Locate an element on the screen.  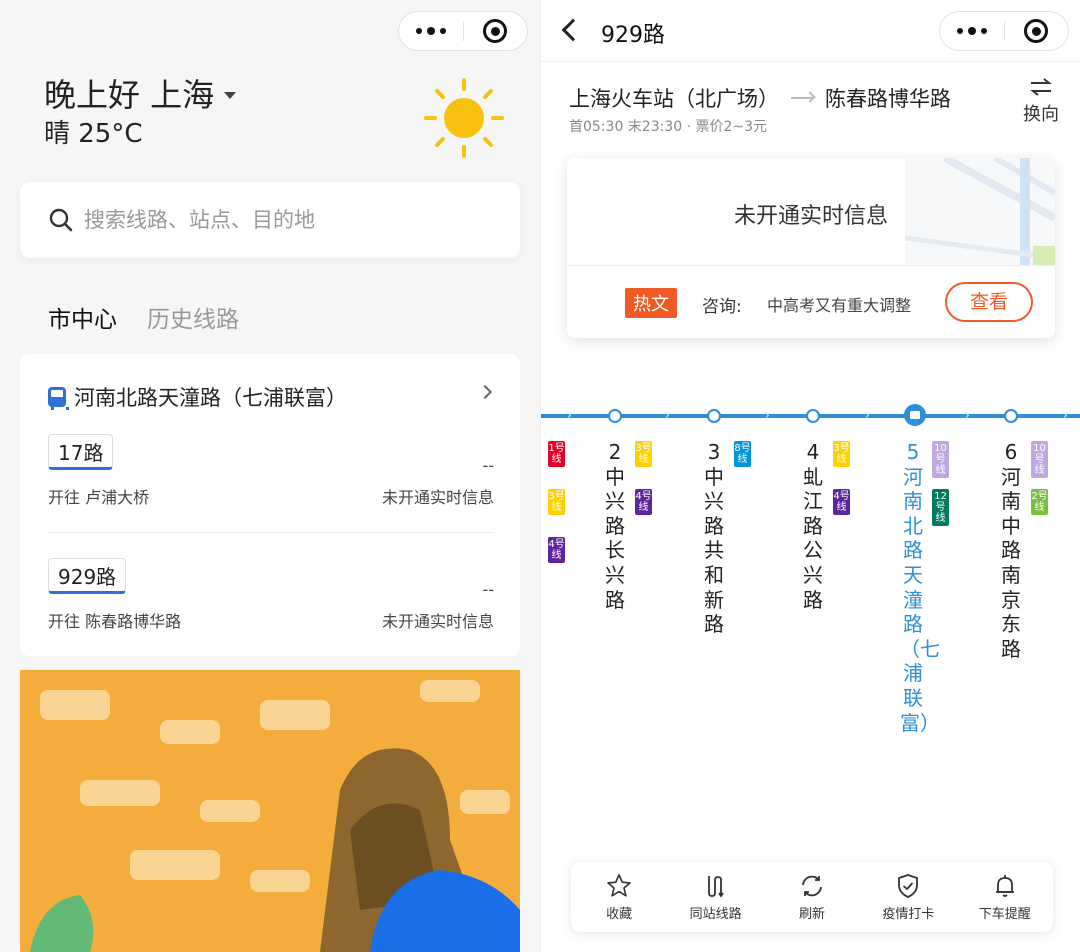
greeting-text: 晚上好 上海 is located at coordinates (129, 95).